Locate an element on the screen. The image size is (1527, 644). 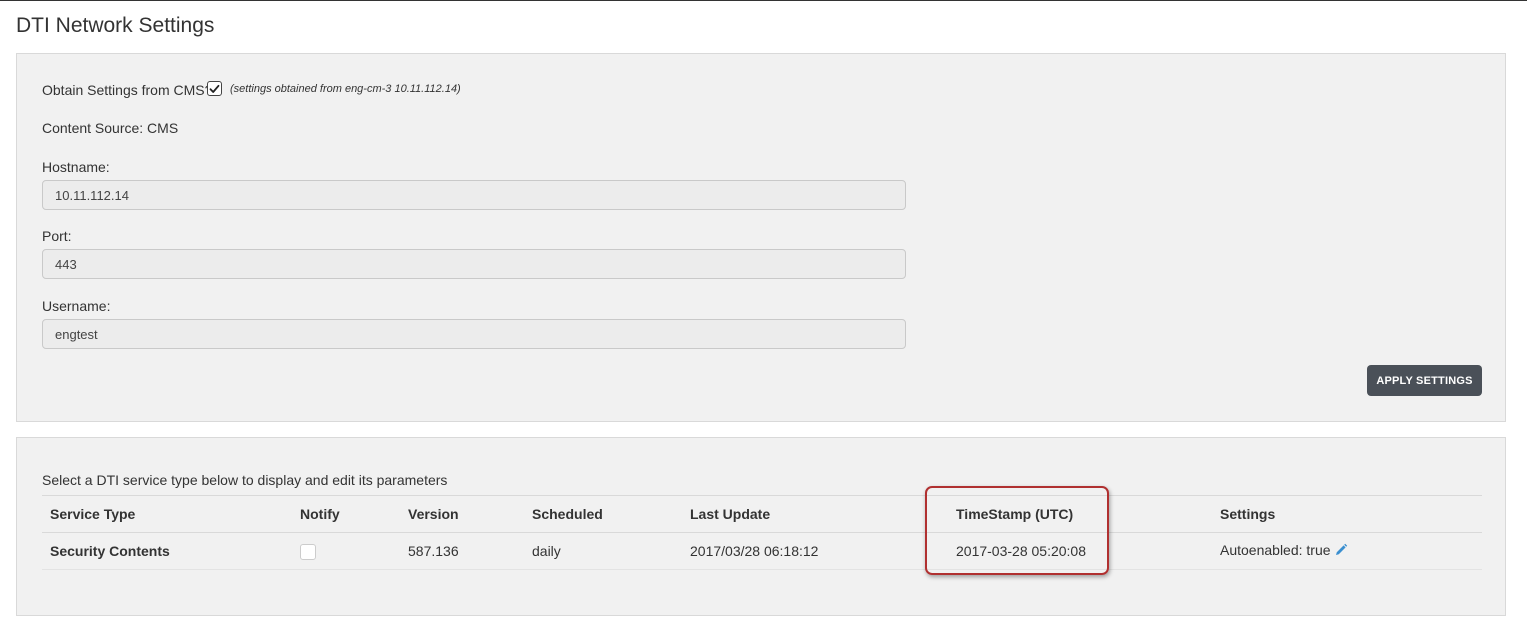
cell-settings: Autoenabled: true is located at coordinates (1347, 551).